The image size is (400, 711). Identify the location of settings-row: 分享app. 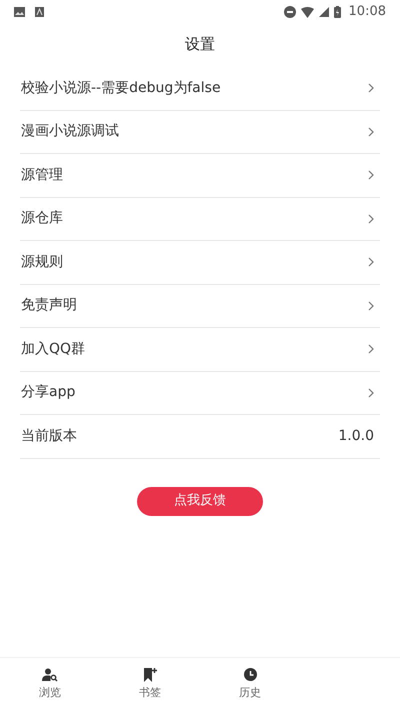
(200, 393).